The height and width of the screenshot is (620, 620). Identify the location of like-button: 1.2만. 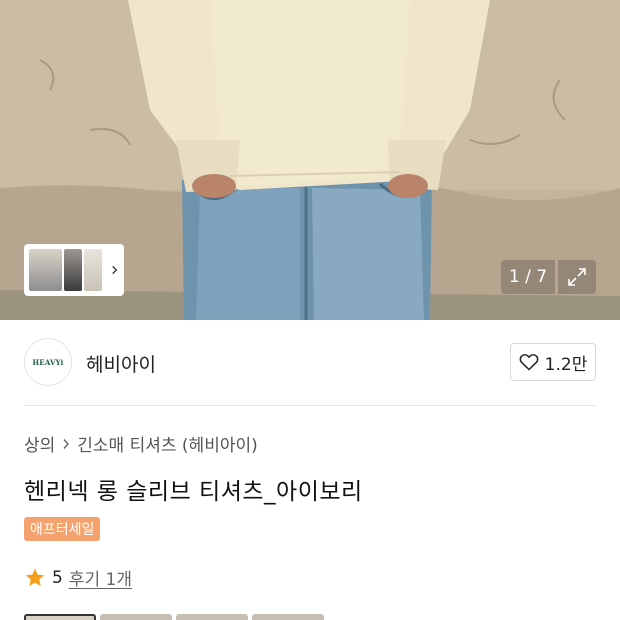
(553, 362).